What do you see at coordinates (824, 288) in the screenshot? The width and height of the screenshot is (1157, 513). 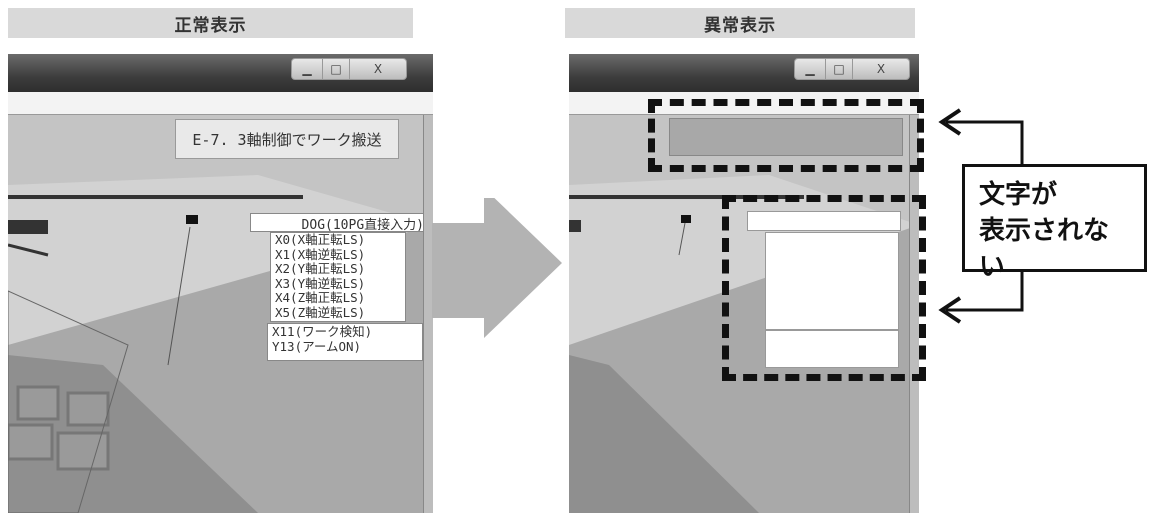 I see `missing-labels-highlight` at bounding box center [824, 288].